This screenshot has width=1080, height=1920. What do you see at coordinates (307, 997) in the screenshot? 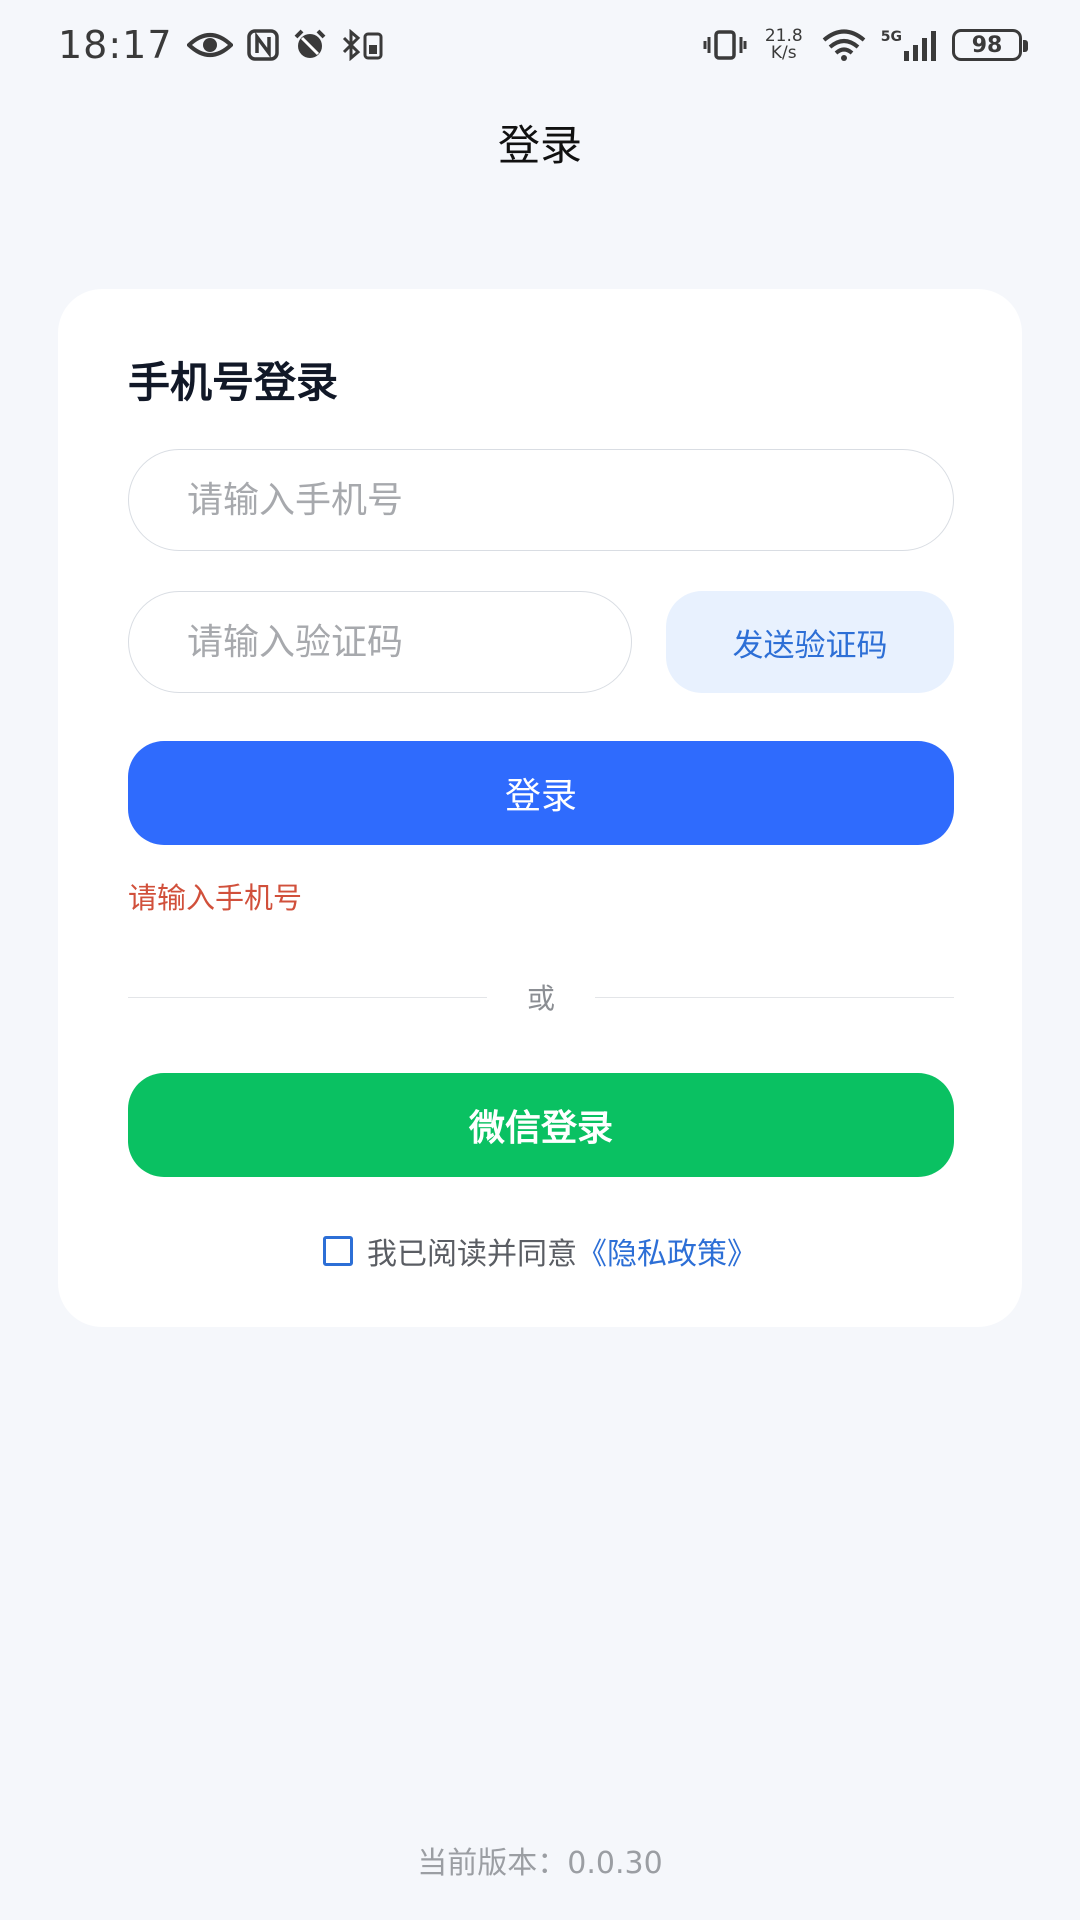
I see `divider-line-left` at bounding box center [307, 997].